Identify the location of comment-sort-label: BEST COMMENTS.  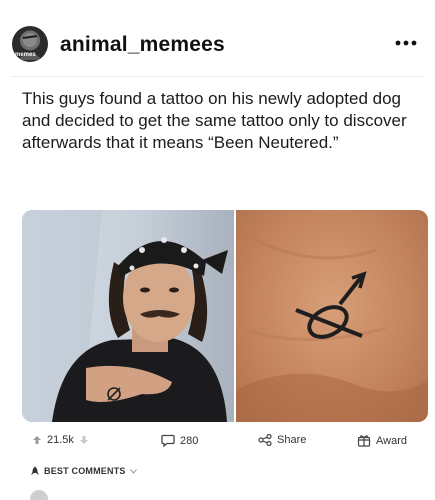
(85, 471).